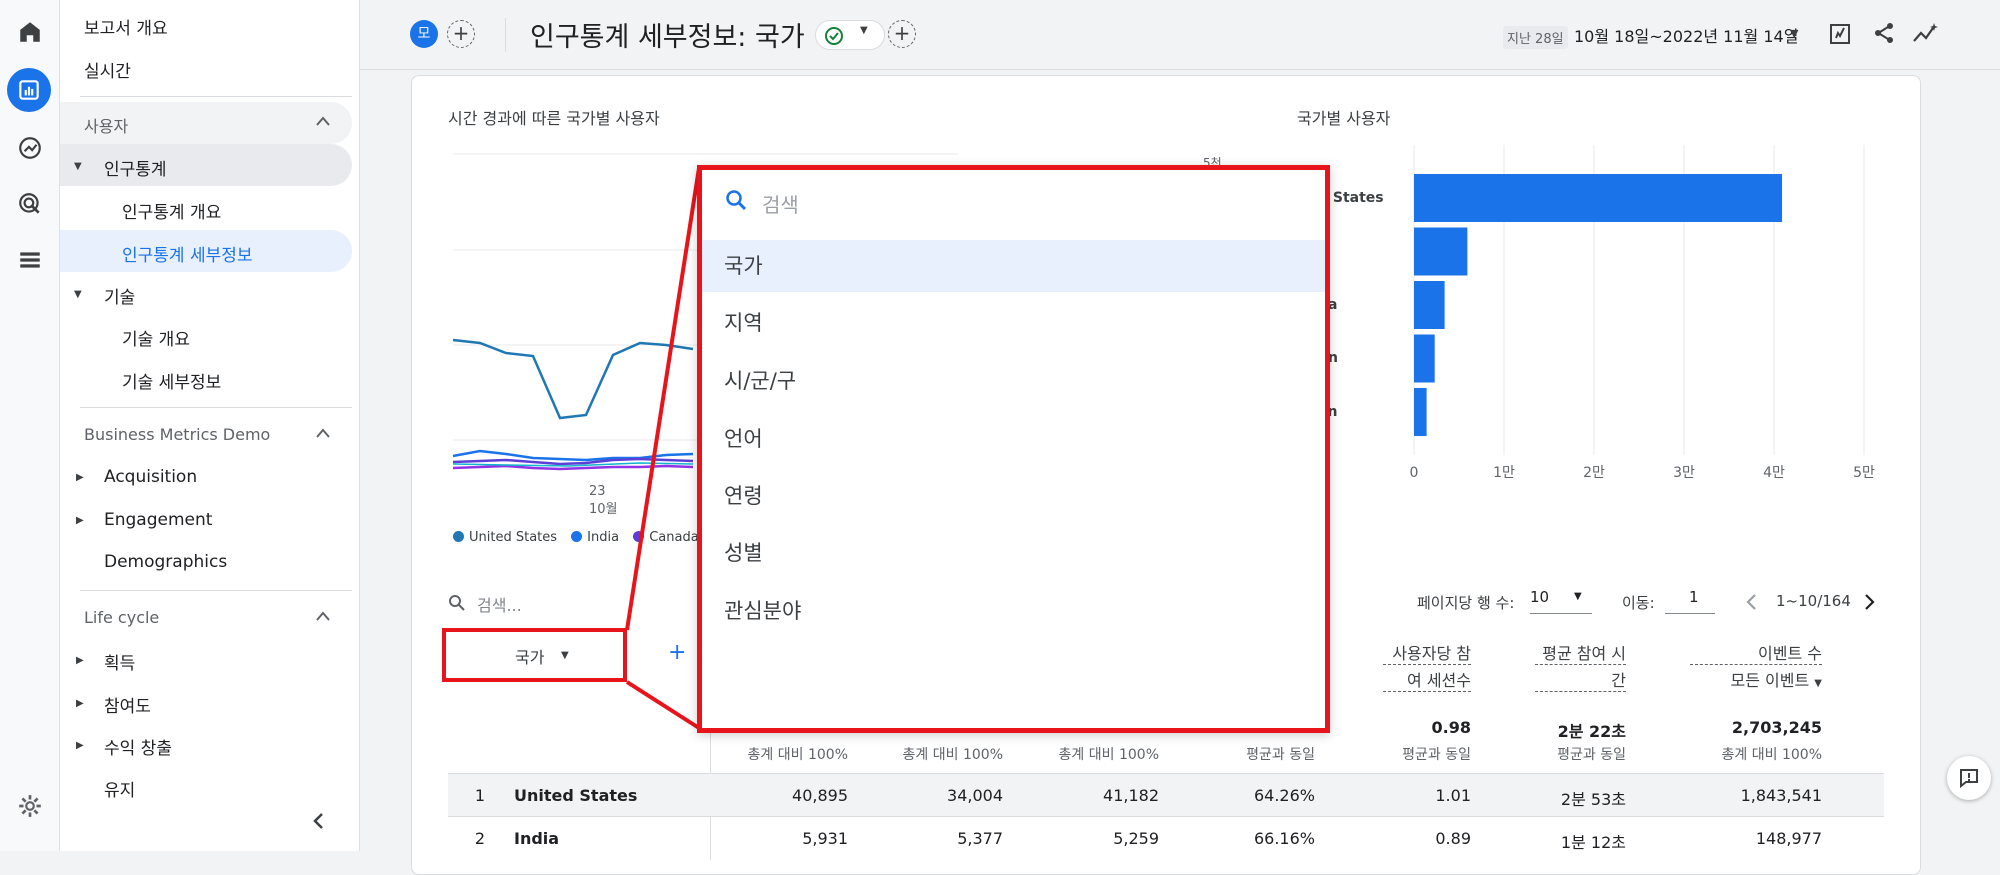  I want to click on page-title: 인구통계 세부정보: 국가, so click(667, 37).